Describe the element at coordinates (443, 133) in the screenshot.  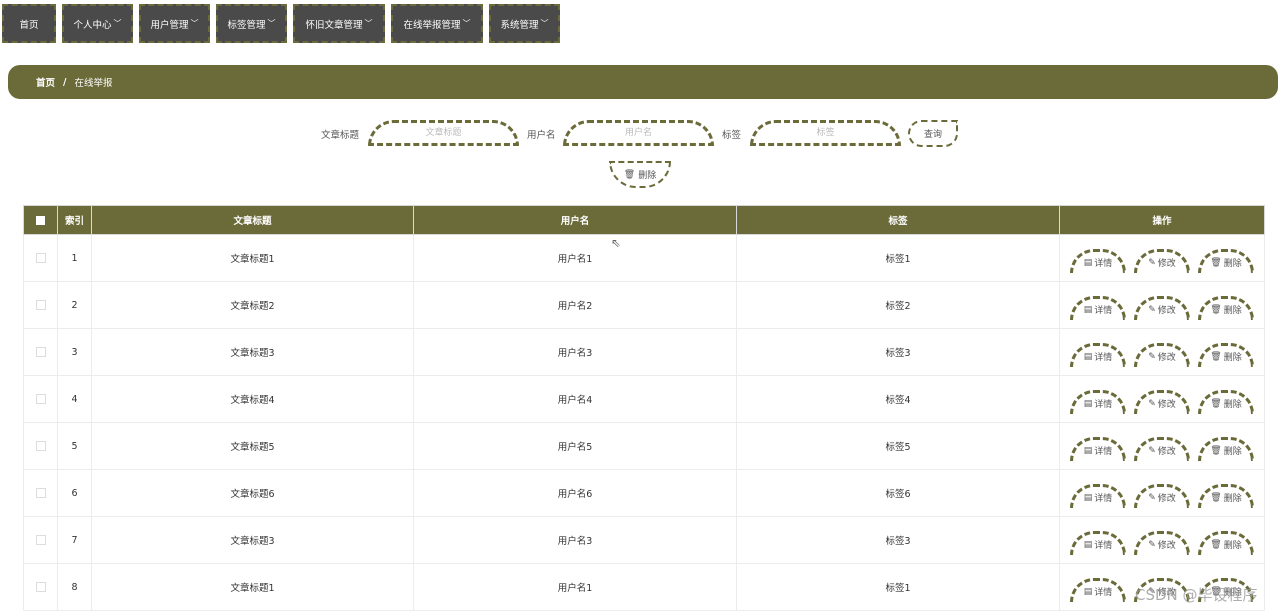
I see `title-input` at that location.